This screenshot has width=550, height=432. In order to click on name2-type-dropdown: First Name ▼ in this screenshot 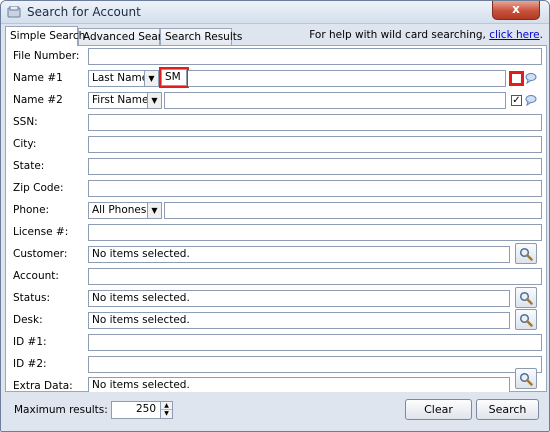, I will do `click(125, 100)`.